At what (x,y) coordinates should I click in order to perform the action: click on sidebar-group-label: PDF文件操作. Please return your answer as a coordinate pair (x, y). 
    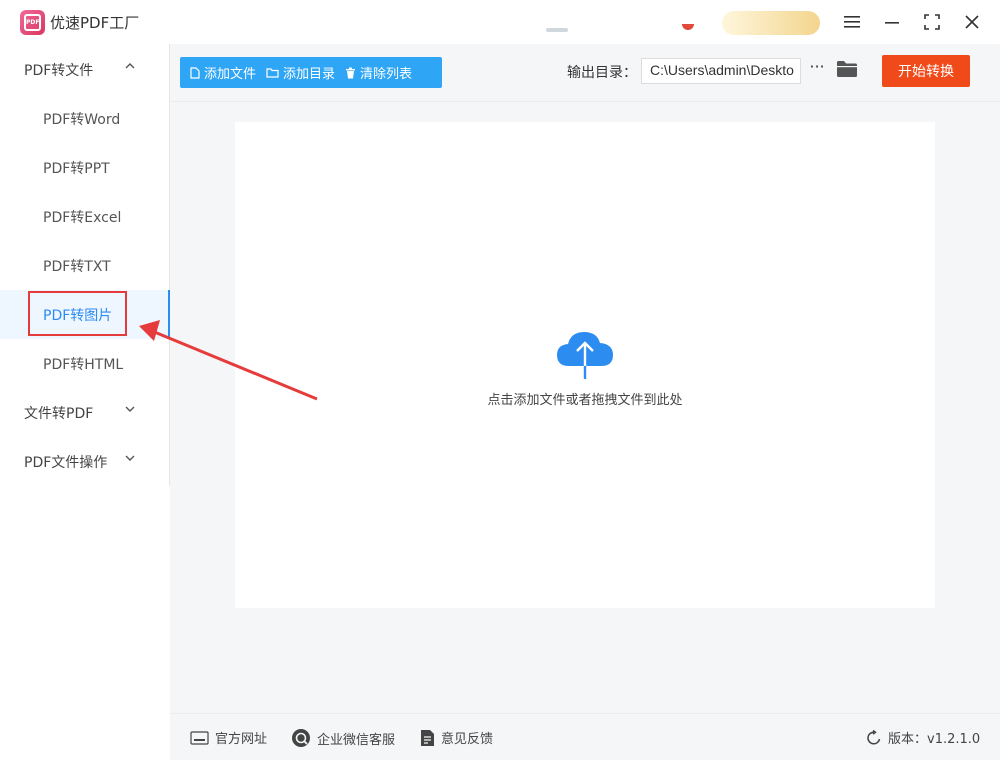
    Looking at the image, I should click on (66, 462).